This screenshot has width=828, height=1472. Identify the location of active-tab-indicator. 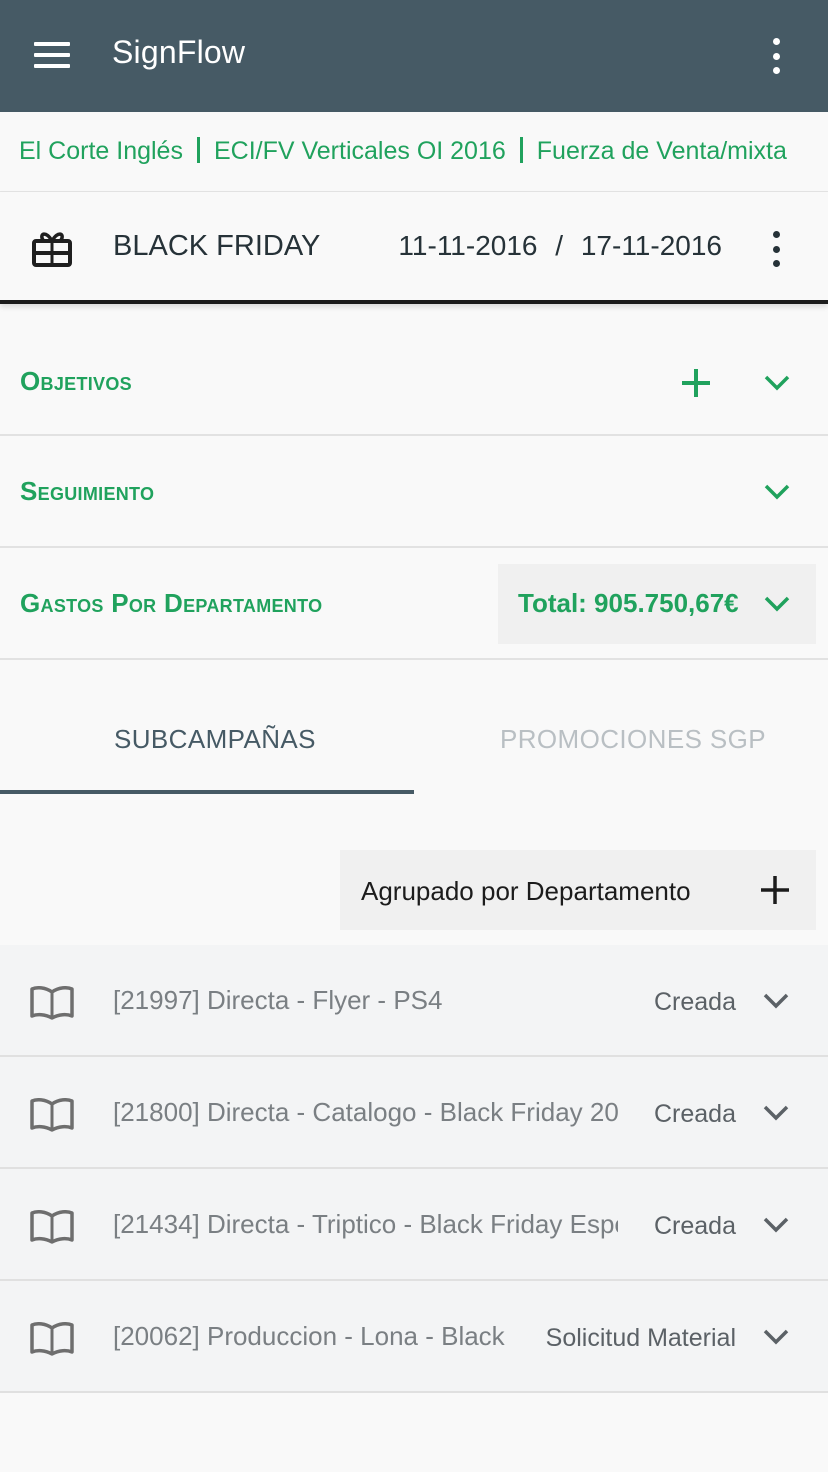
(207, 792).